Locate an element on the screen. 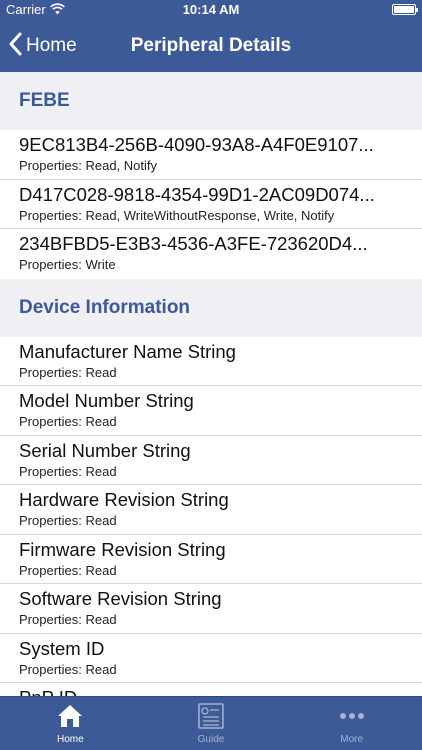  tab-label: More is located at coordinates (352, 739).